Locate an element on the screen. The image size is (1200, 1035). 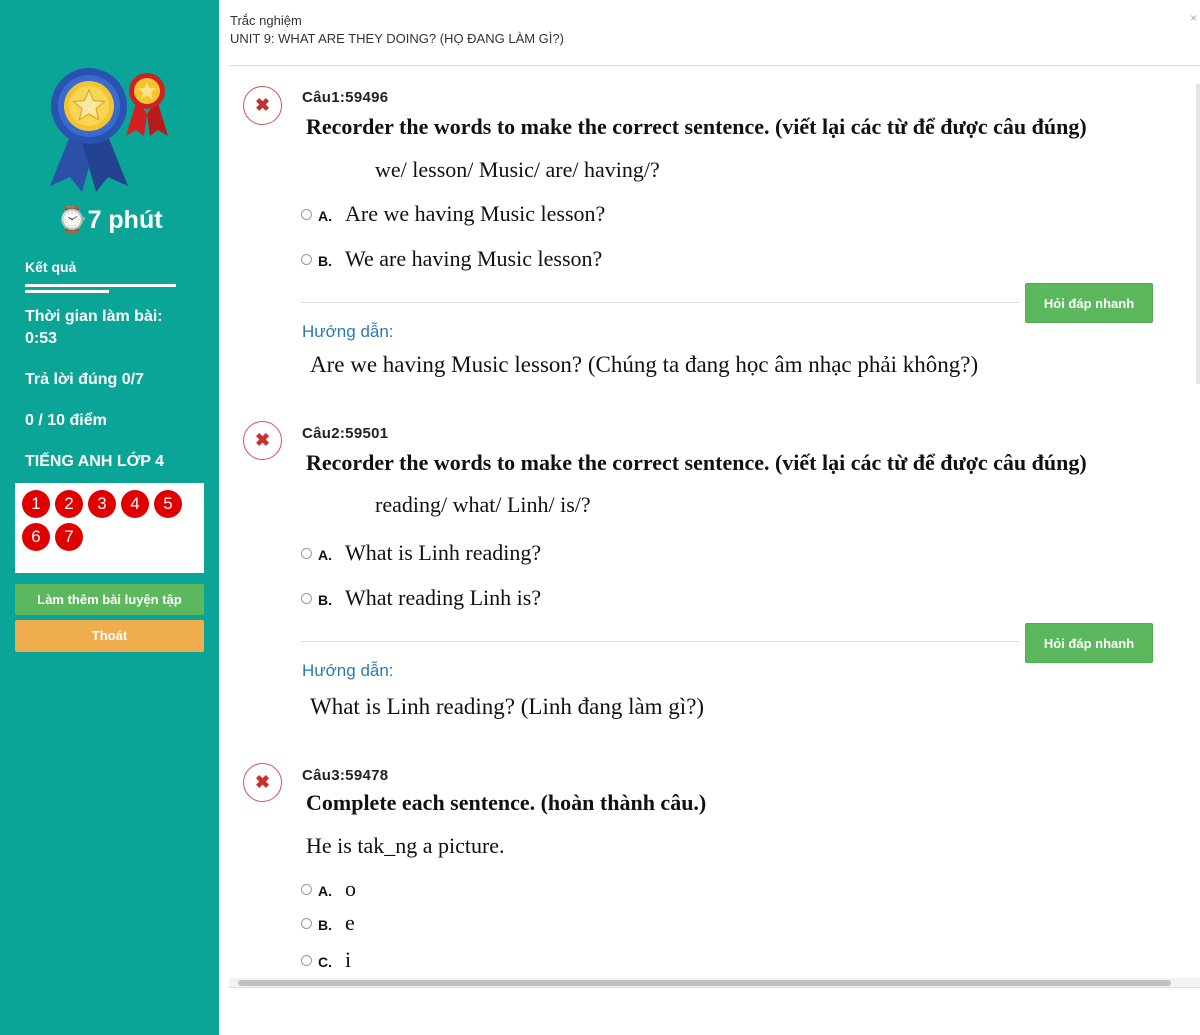
result-divider-short is located at coordinates (67, 291).